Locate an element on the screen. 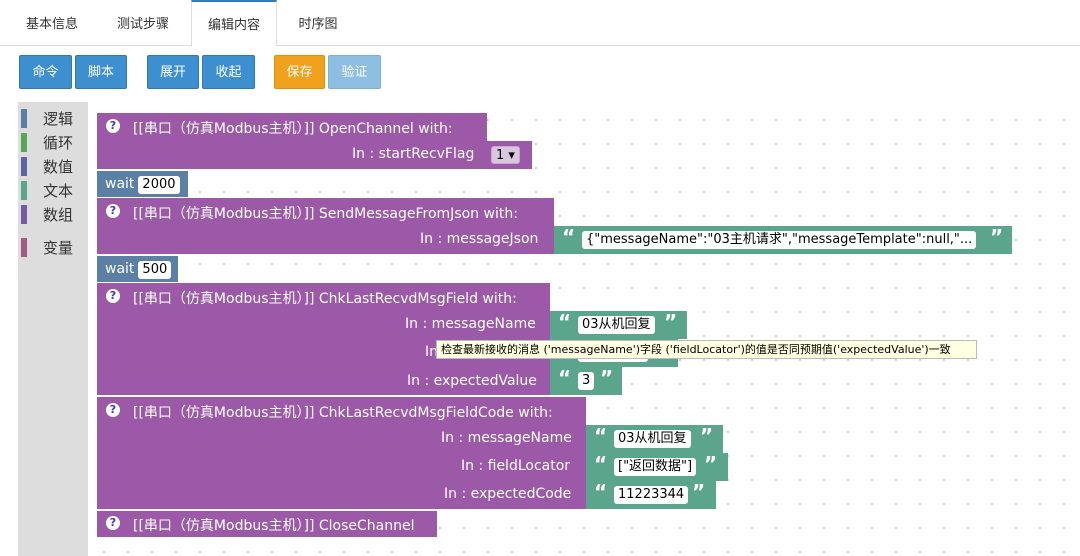  category-text: 文本 is located at coordinates (53, 190).